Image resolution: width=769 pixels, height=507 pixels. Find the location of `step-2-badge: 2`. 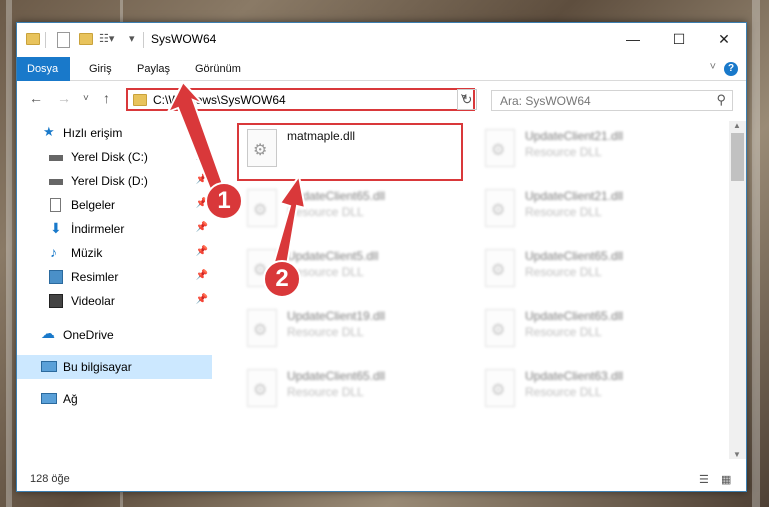

step-2-badge: 2 is located at coordinates (282, 279).